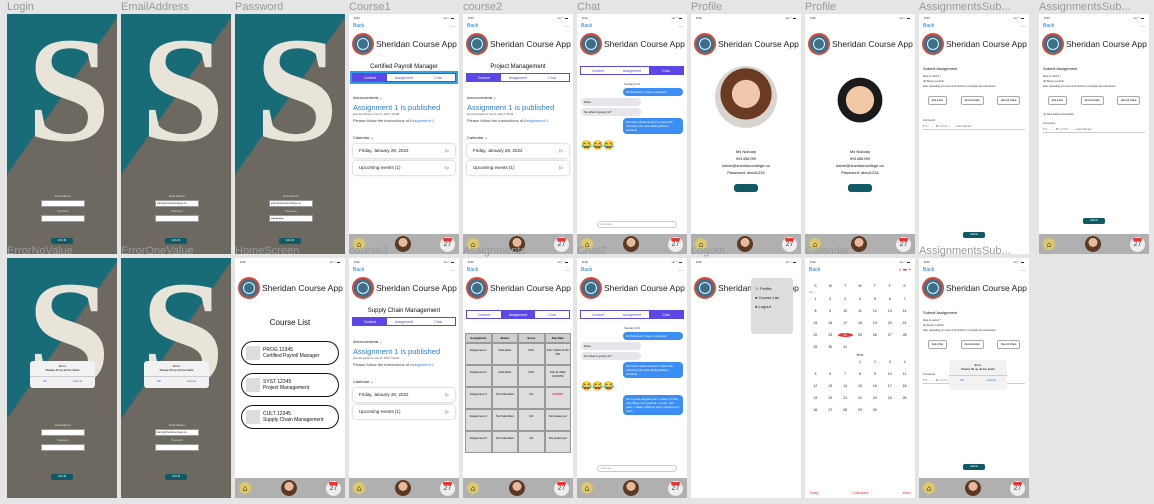  What do you see at coordinates (290, 417) in the screenshot?
I see `course-item: CULT 12345 Supply Chain Management` at bounding box center [290, 417].